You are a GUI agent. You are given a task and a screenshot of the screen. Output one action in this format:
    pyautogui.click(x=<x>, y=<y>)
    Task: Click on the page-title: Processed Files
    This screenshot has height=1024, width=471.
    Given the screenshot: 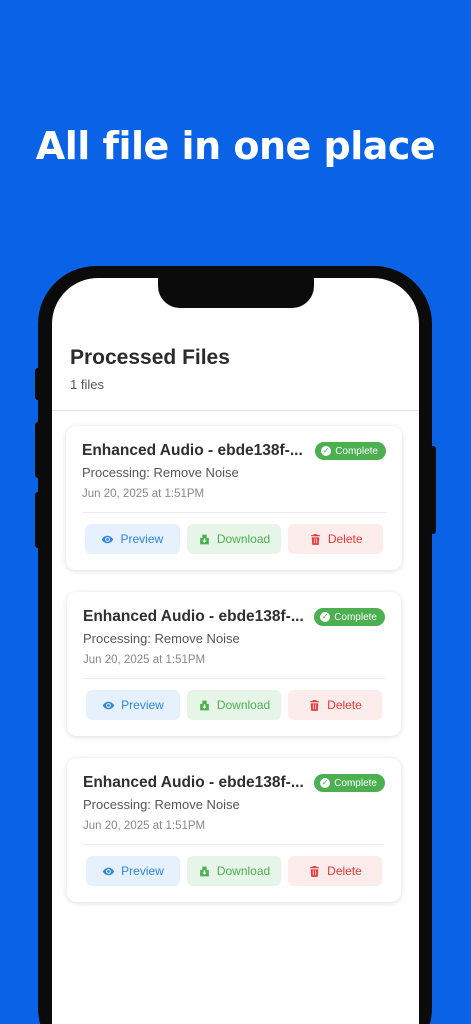 What is the action you would take?
    pyautogui.click(x=150, y=357)
    